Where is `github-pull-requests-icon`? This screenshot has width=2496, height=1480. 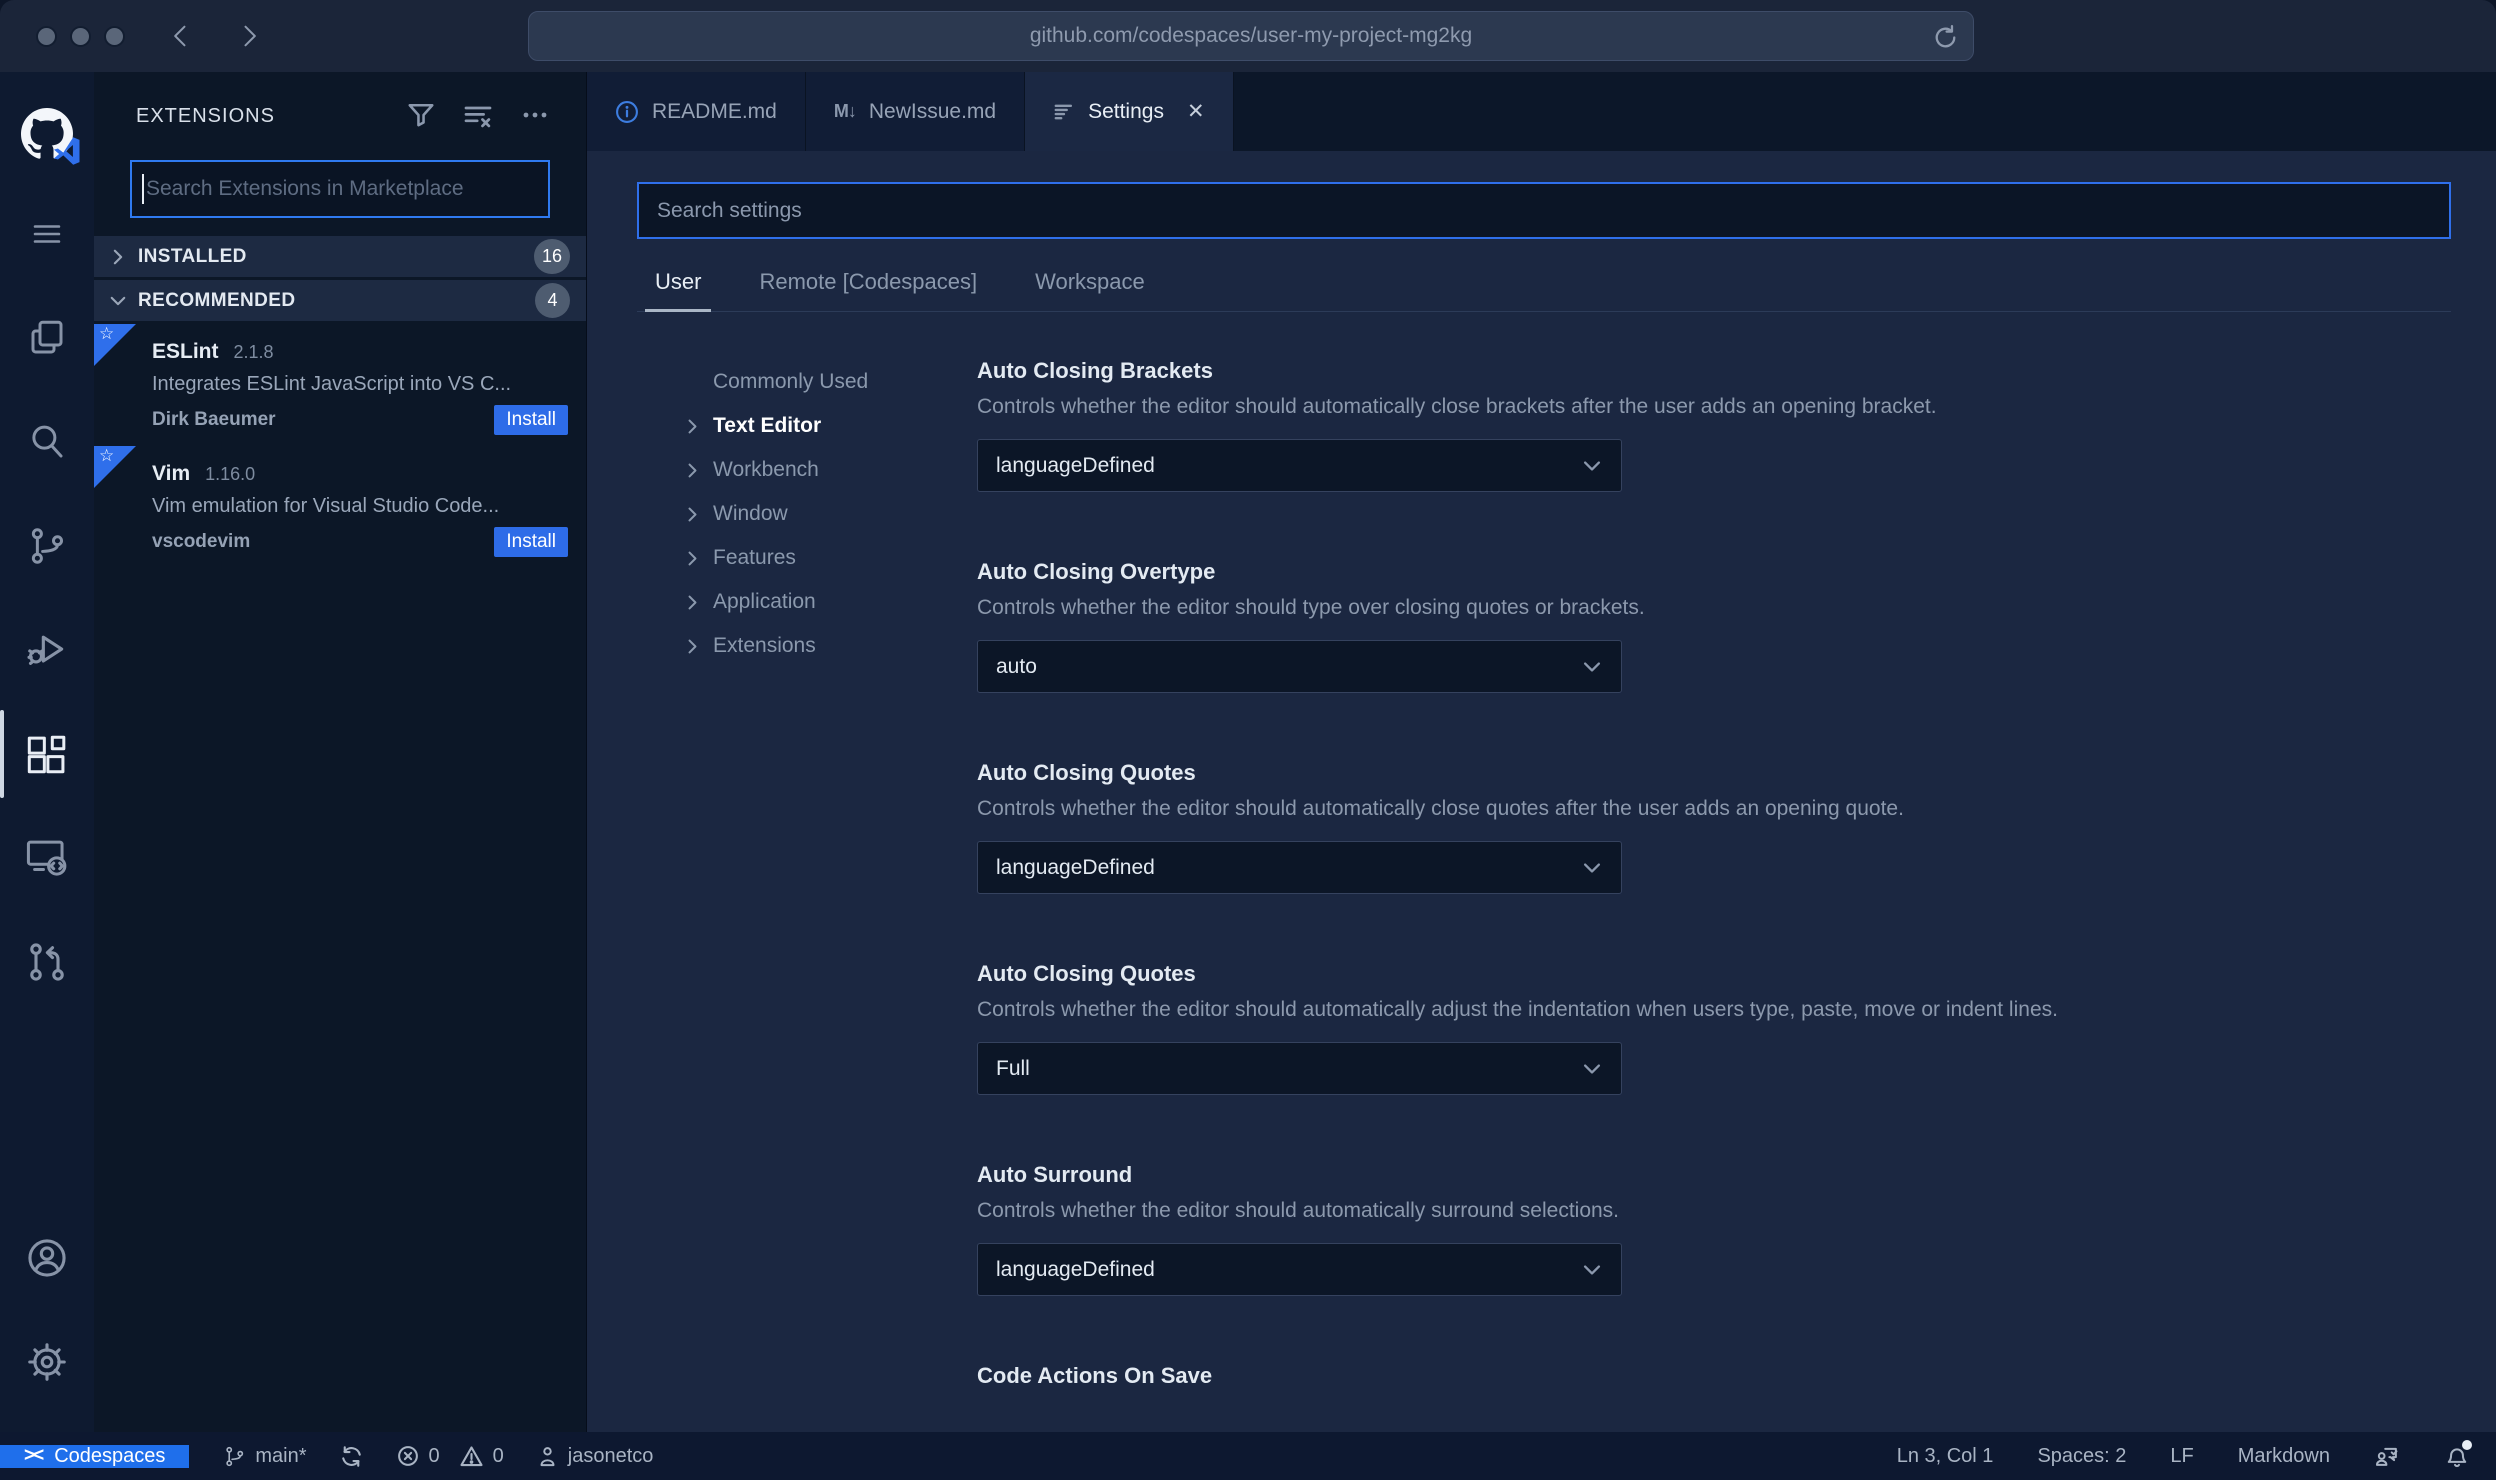 github-pull-requests-icon is located at coordinates (47, 962).